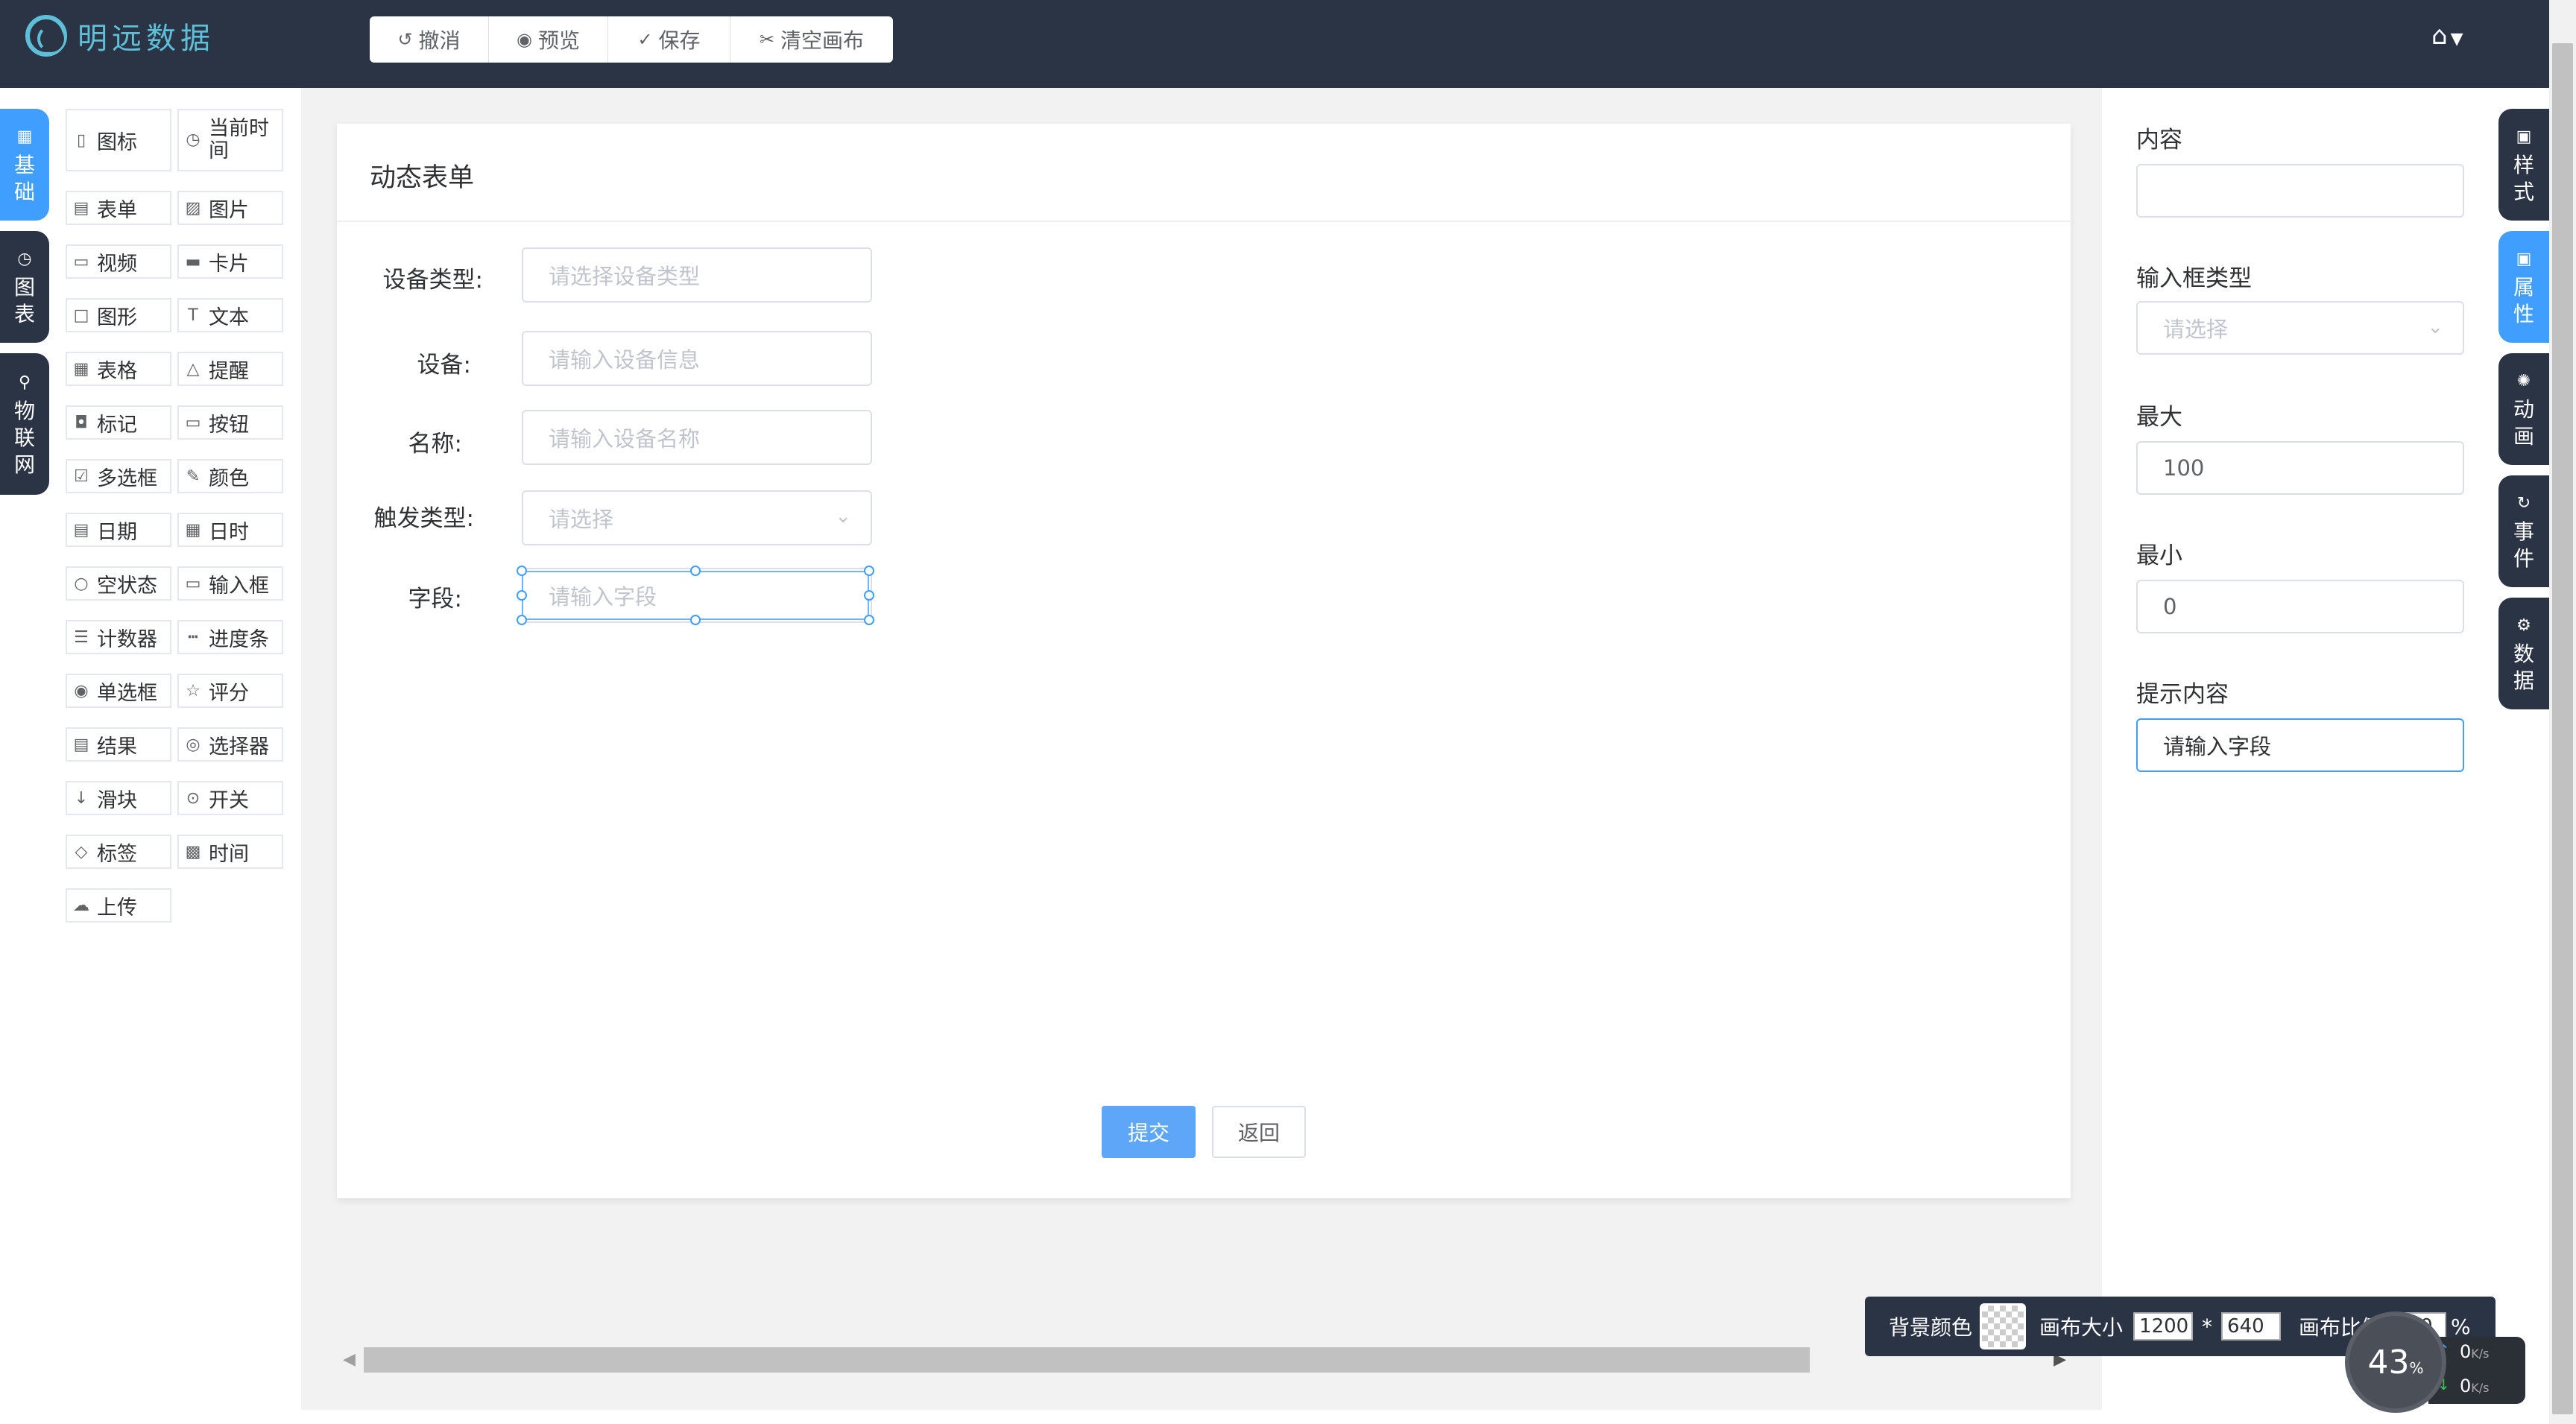  I want to click on tab-animation: ✺ 动 画, so click(2523, 409).